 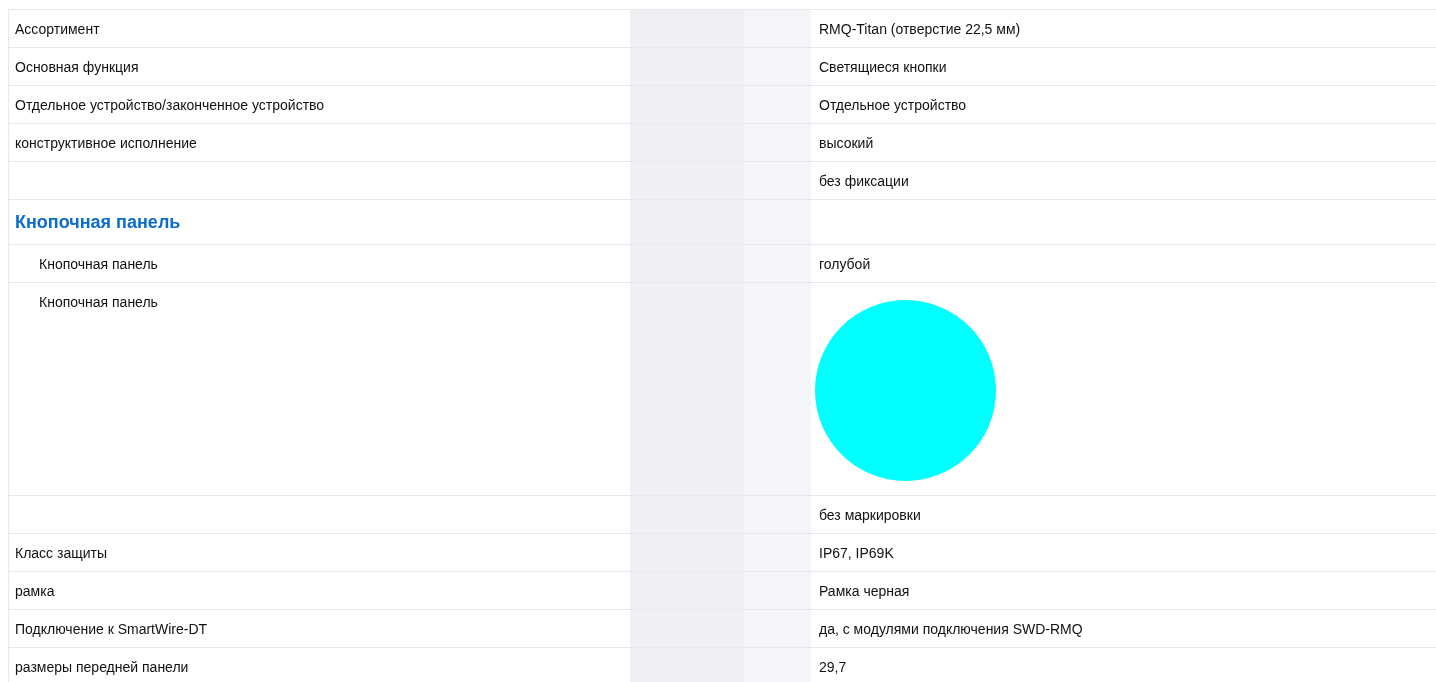 What do you see at coordinates (883, 67) in the screenshot?
I see `property-value: Светящиеся кнопки` at bounding box center [883, 67].